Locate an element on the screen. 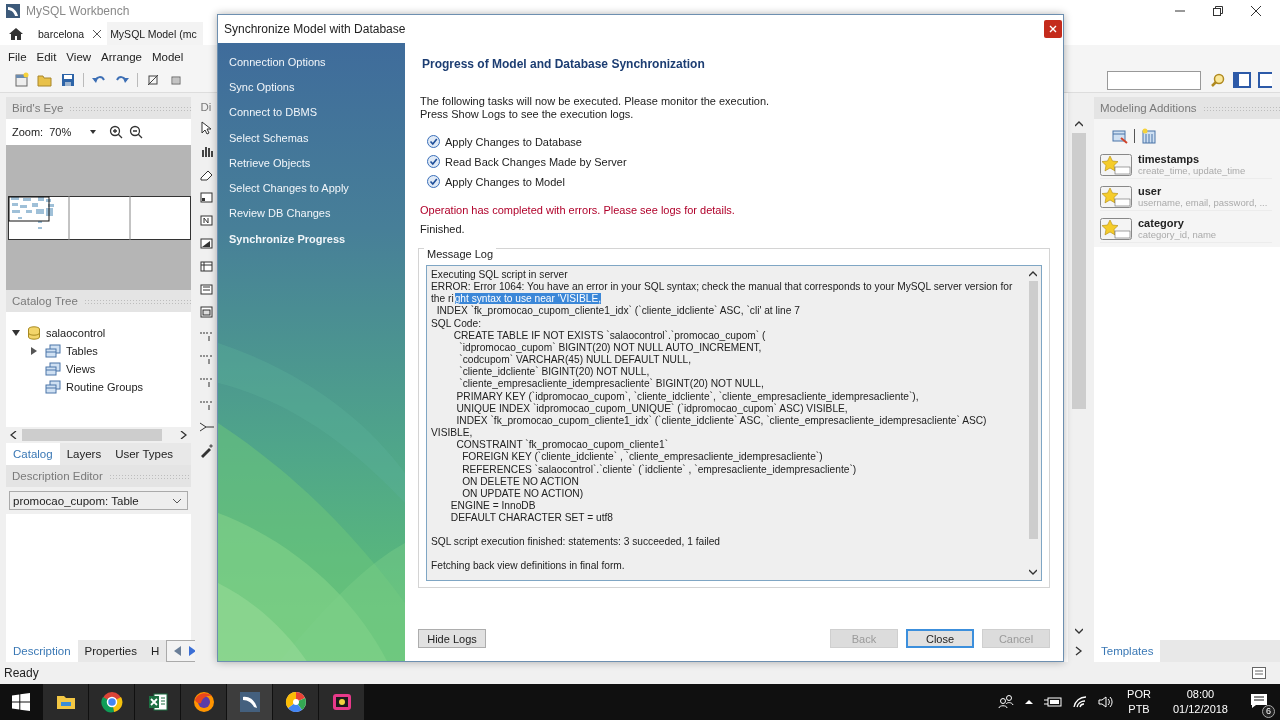 The image size is (1280, 720). table-import-icon is located at coordinates (1120, 136).